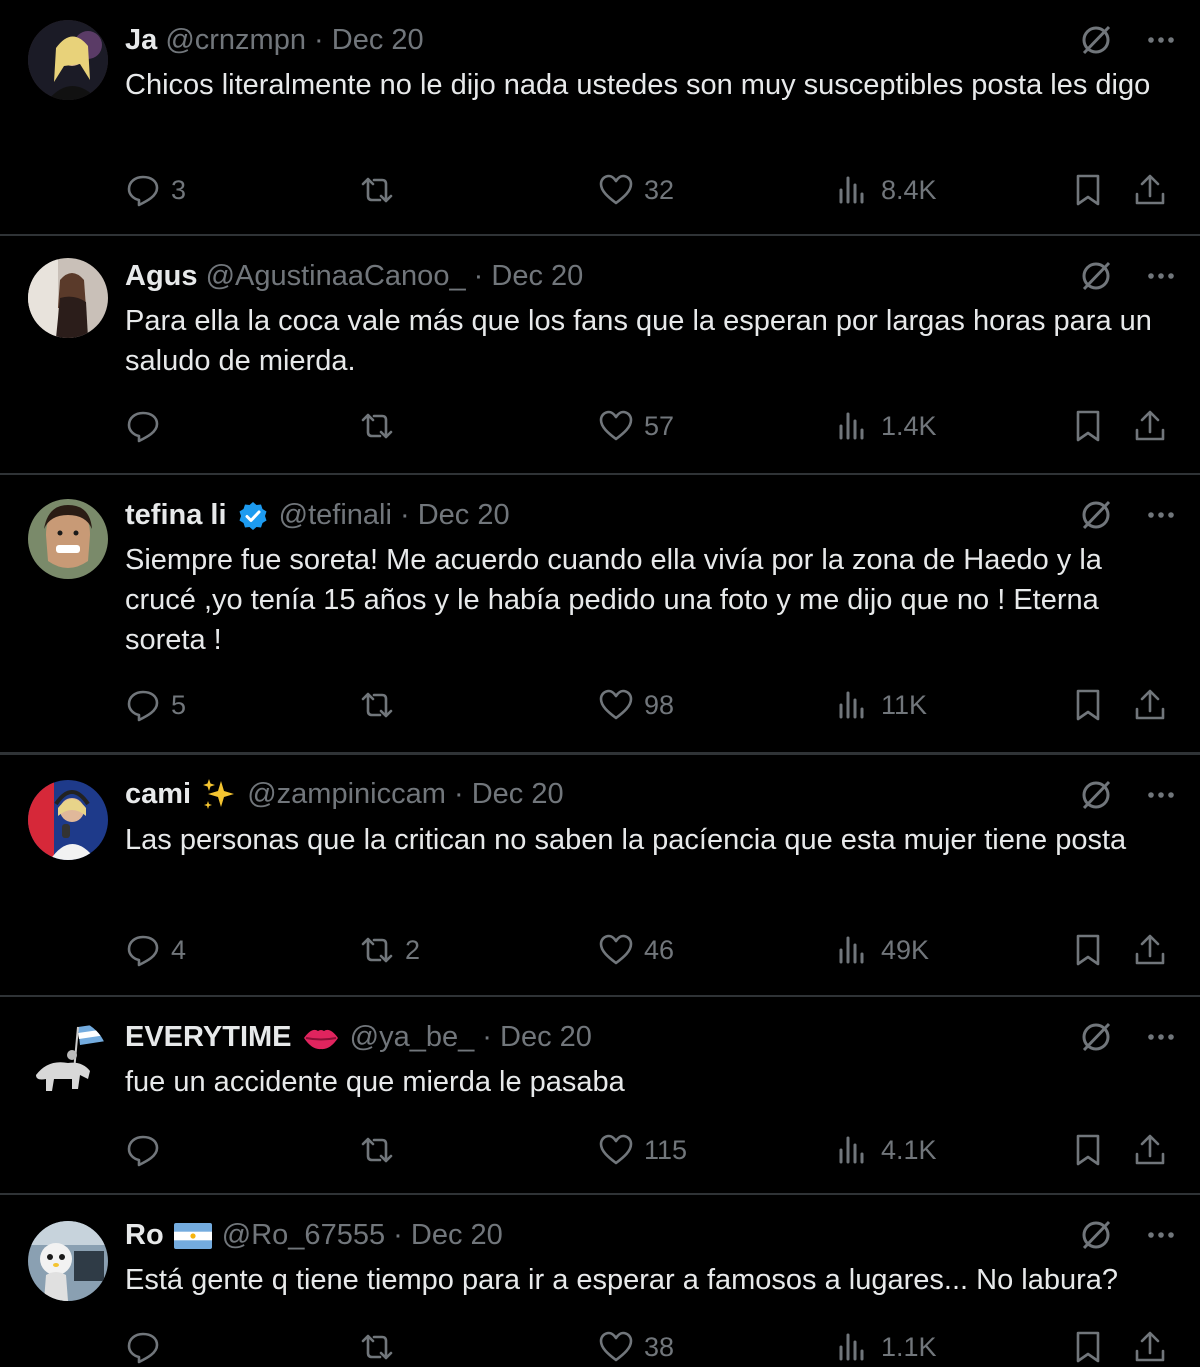 The width and height of the screenshot is (1200, 1367). Describe the element at coordinates (179, 704) in the screenshot. I see `reply-count: 5` at that location.